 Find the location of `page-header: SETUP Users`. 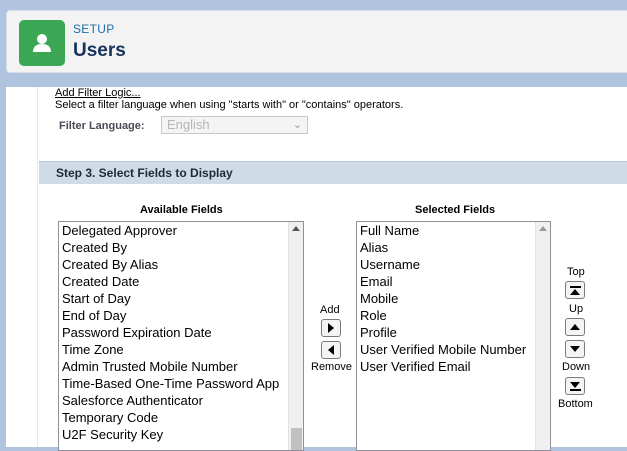

page-header: SETUP Users is located at coordinates (316, 41).